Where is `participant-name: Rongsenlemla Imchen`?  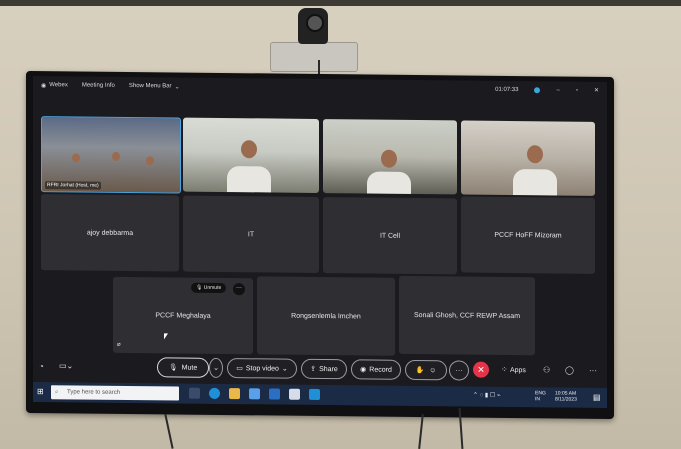
participant-name: Rongsenlemla Imchen is located at coordinates (326, 316).